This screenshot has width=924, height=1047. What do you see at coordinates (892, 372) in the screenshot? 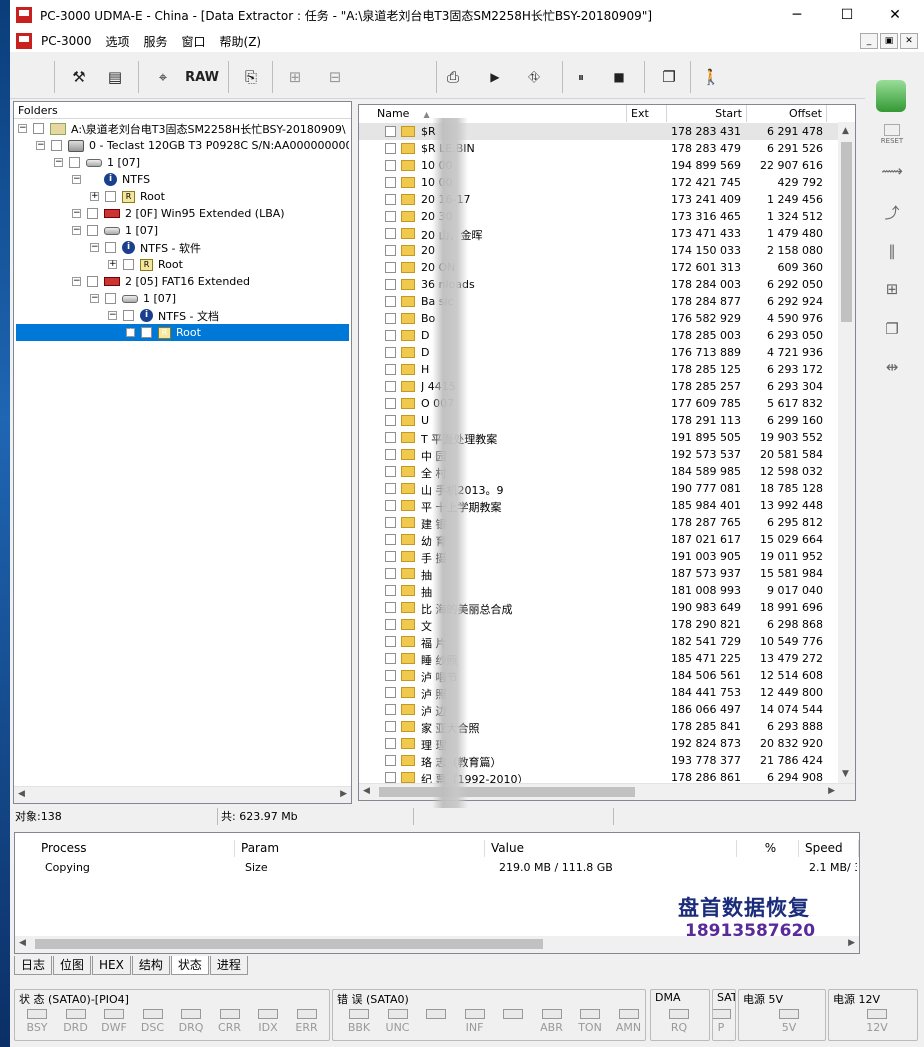
I see `link-icon: ⇹` at bounding box center [892, 372].